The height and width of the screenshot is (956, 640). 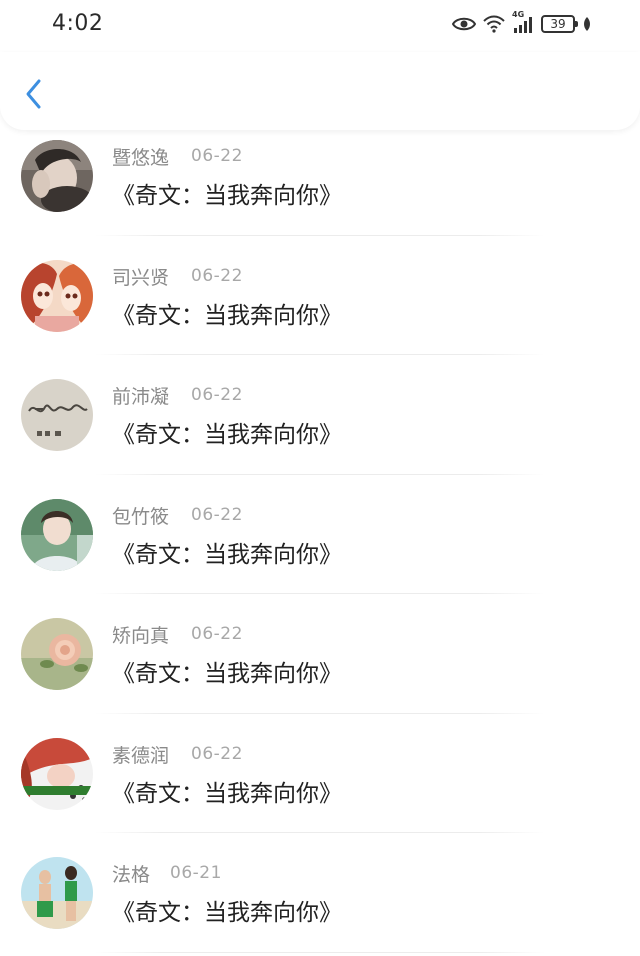 I want to click on status-time: 4:02, so click(x=78, y=23).